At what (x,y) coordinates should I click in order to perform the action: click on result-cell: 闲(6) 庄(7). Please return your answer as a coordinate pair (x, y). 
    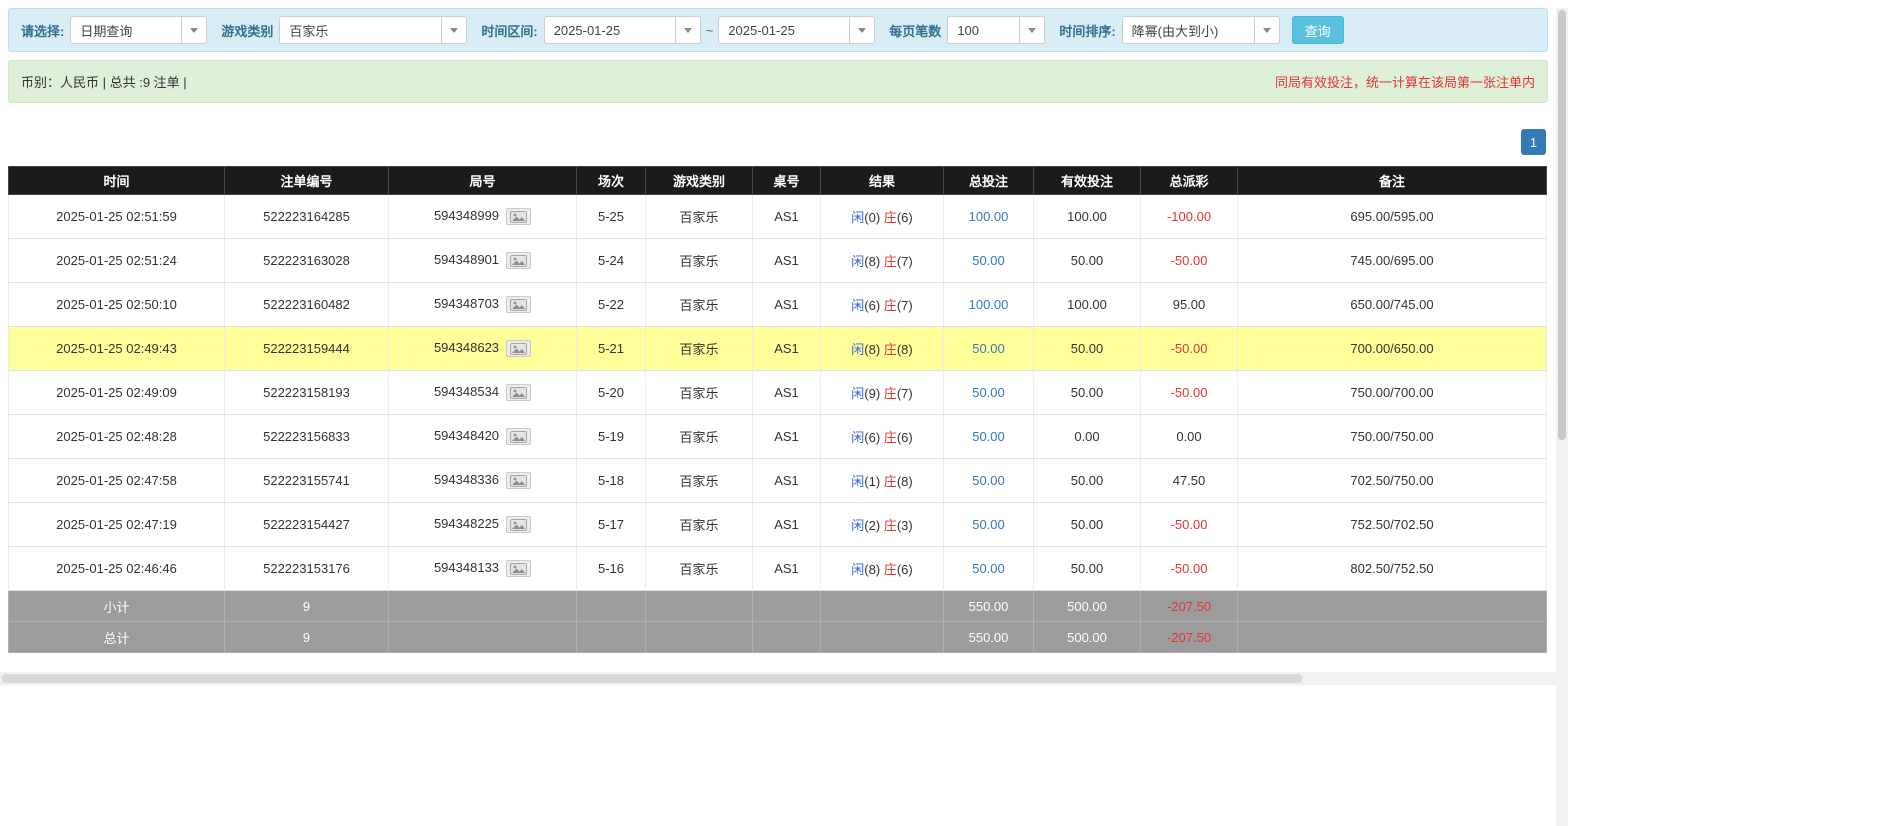
    Looking at the image, I should click on (882, 304).